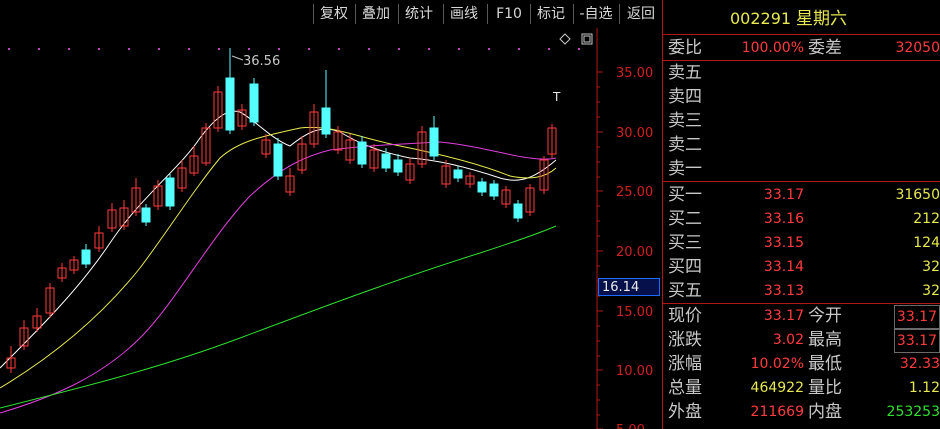 This screenshot has width=940, height=429. Describe the element at coordinates (777, 388) in the screenshot. I see `volume-value: 464922` at that location.